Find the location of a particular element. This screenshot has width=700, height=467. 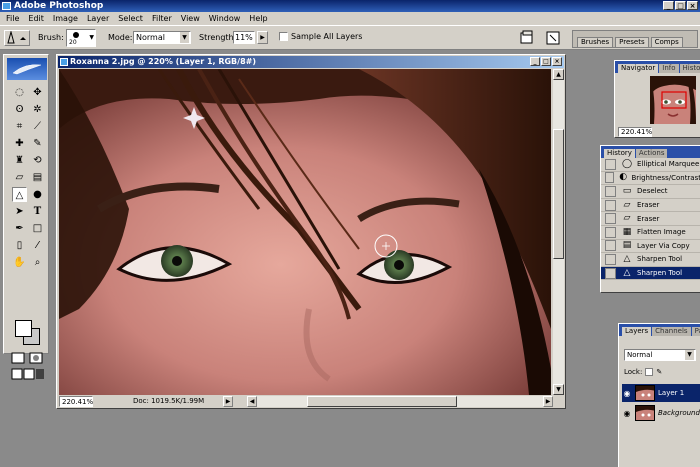

notes-tool-icon: ▯ is located at coordinates (19, 245).